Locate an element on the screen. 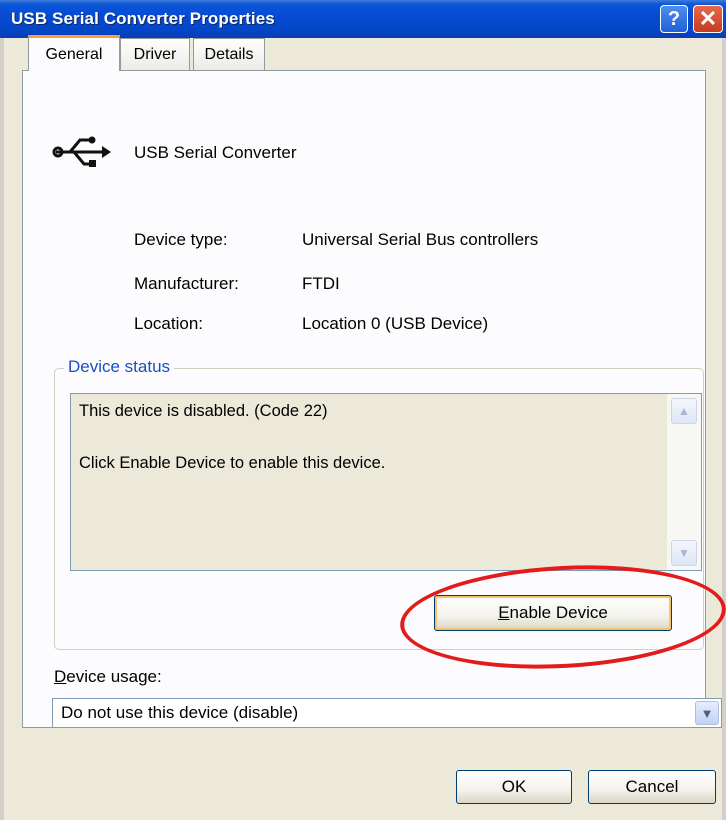  manufacturer-label: Manufacturer: is located at coordinates (186, 283).